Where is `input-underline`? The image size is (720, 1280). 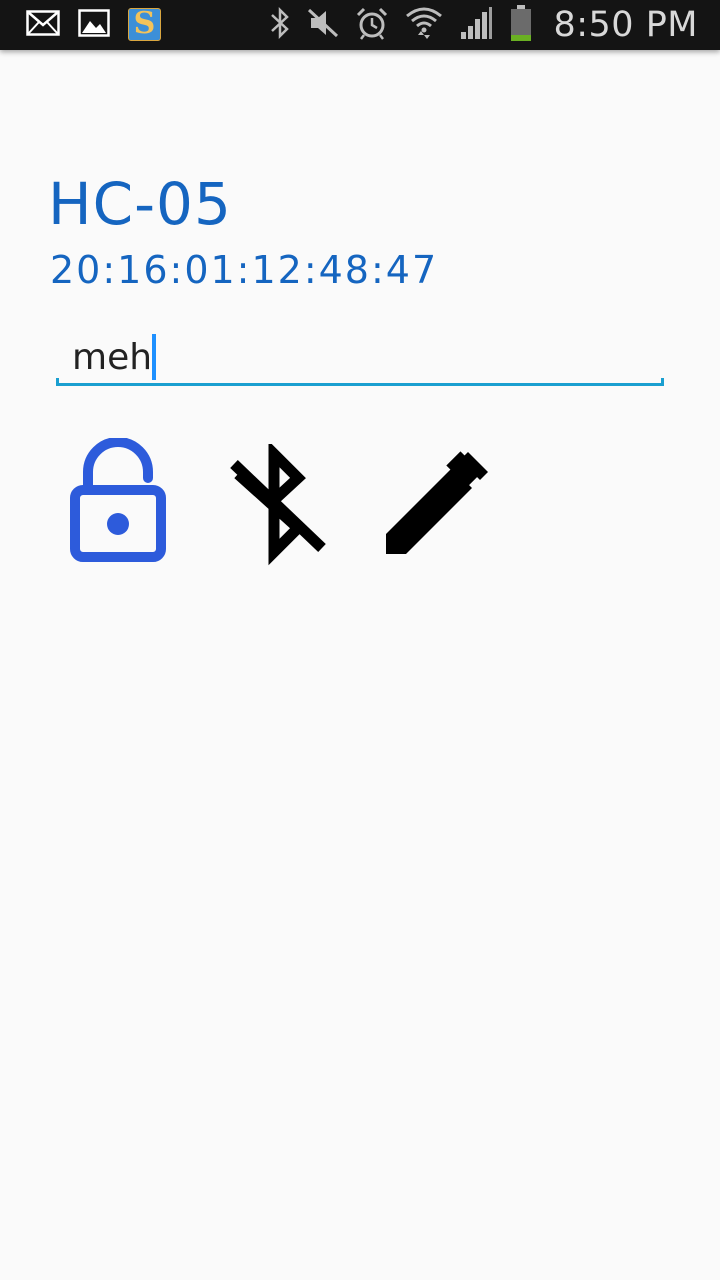 input-underline is located at coordinates (360, 382).